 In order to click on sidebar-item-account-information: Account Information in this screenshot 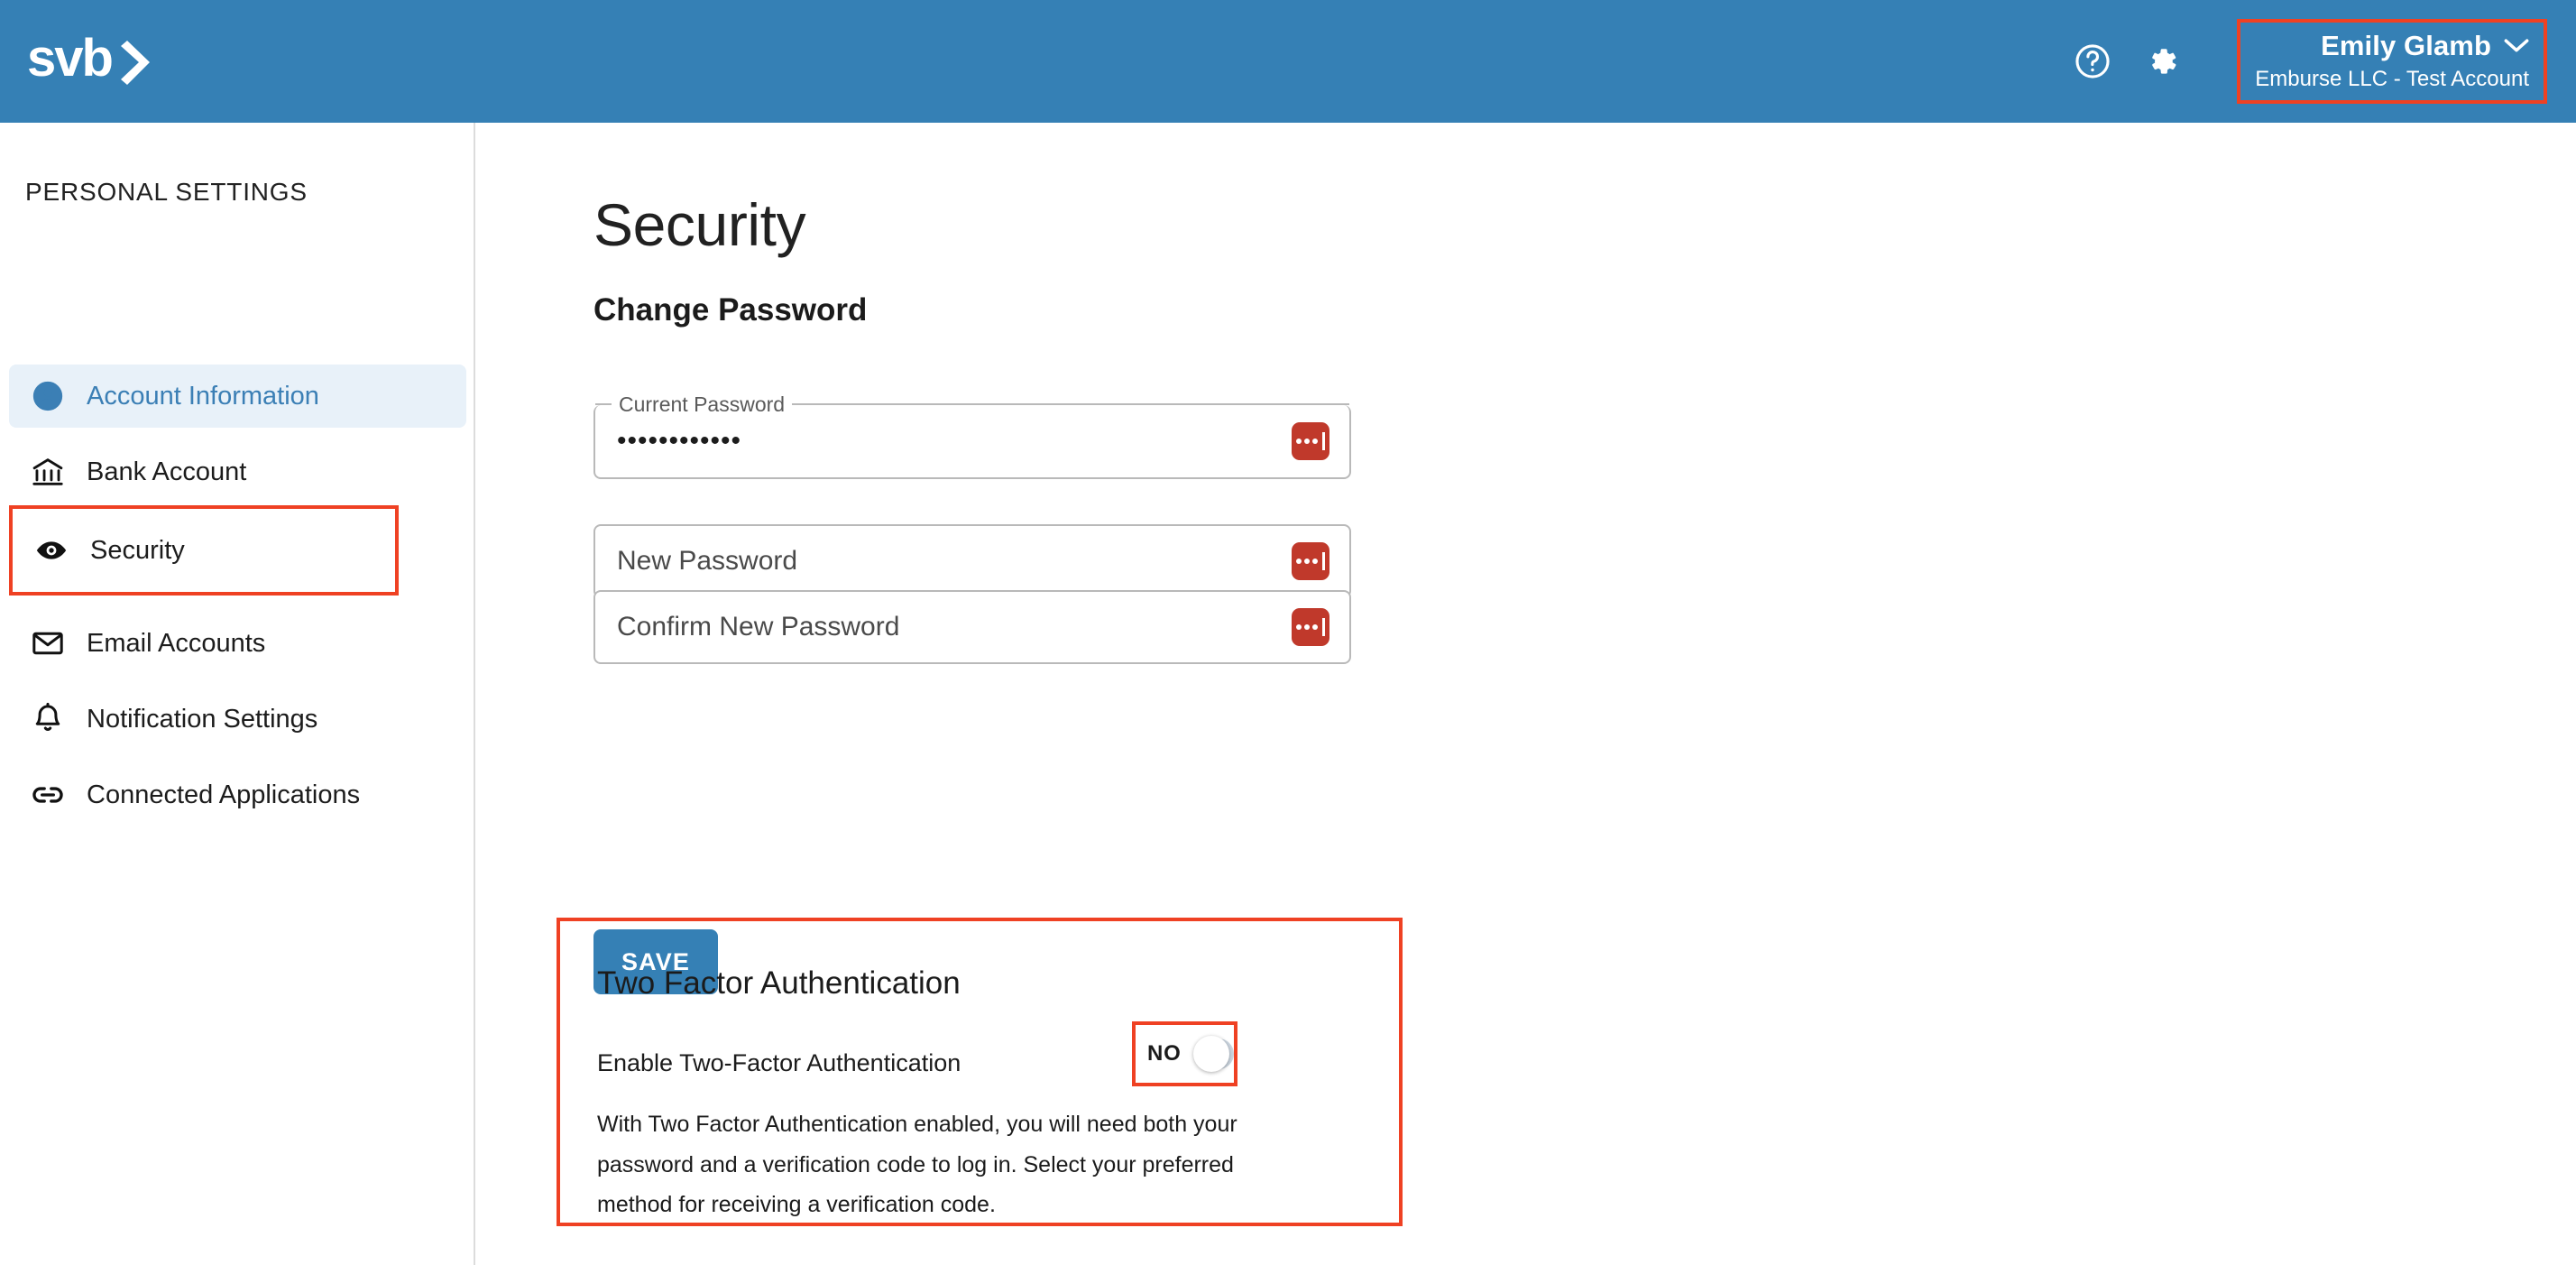, I will do `click(238, 396)`.